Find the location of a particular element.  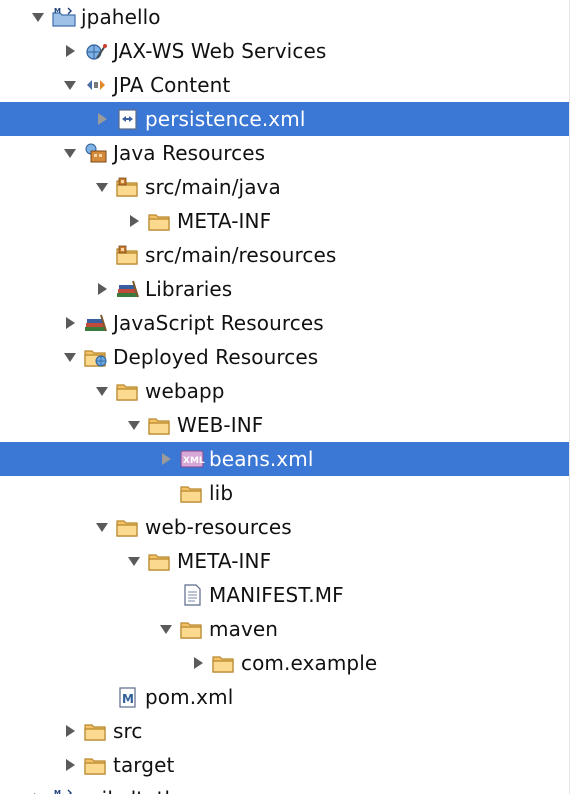

tree-item: maven is located at coordinates (285, 629).